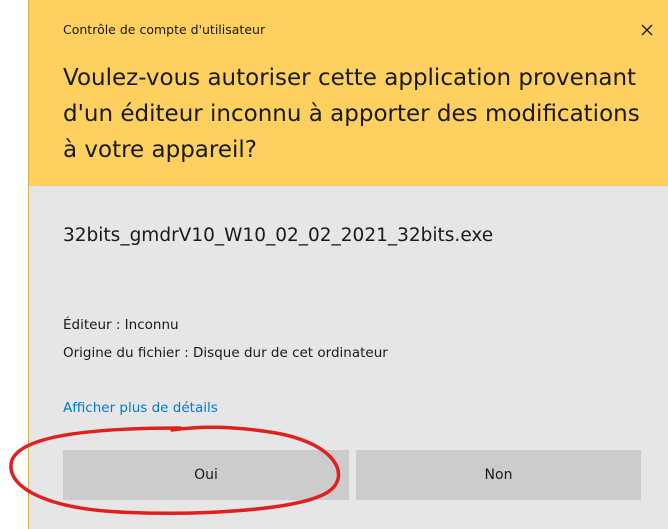  I want to click on dialog-title: Contrôle de compte d'utilisateur, so click(164, 29).